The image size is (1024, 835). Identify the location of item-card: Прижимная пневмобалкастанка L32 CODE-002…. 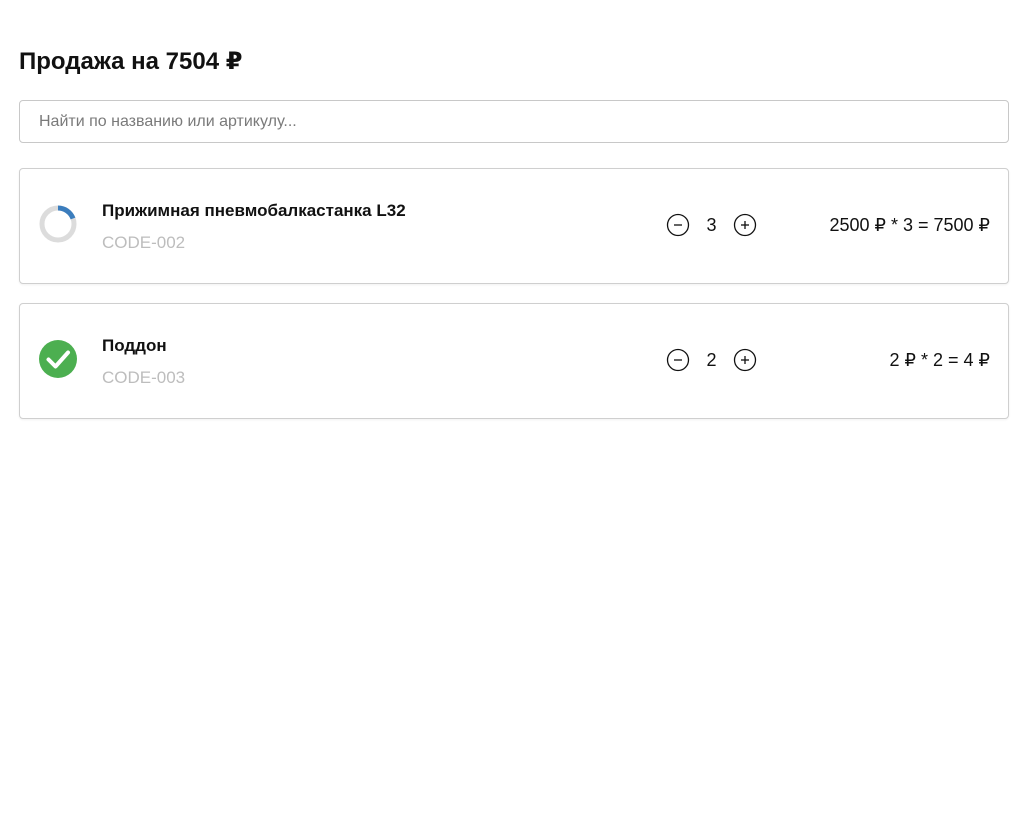
(514, 226).